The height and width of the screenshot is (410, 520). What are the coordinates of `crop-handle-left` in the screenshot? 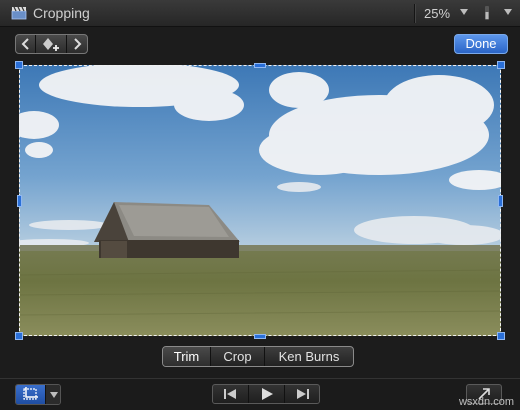 It's located at (19, 201).